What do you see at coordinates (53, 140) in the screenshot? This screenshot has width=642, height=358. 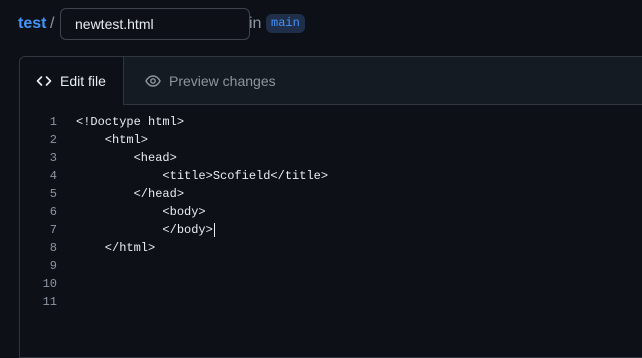 I see `line-number: 2` at bounding box center [53, 140].